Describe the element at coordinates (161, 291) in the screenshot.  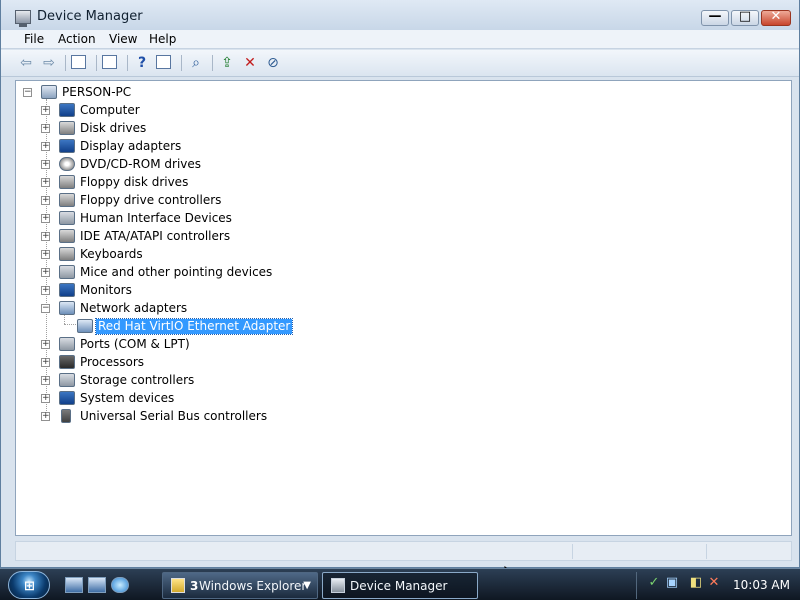
I see `tree-item-monitors: + Monitors` at that location.